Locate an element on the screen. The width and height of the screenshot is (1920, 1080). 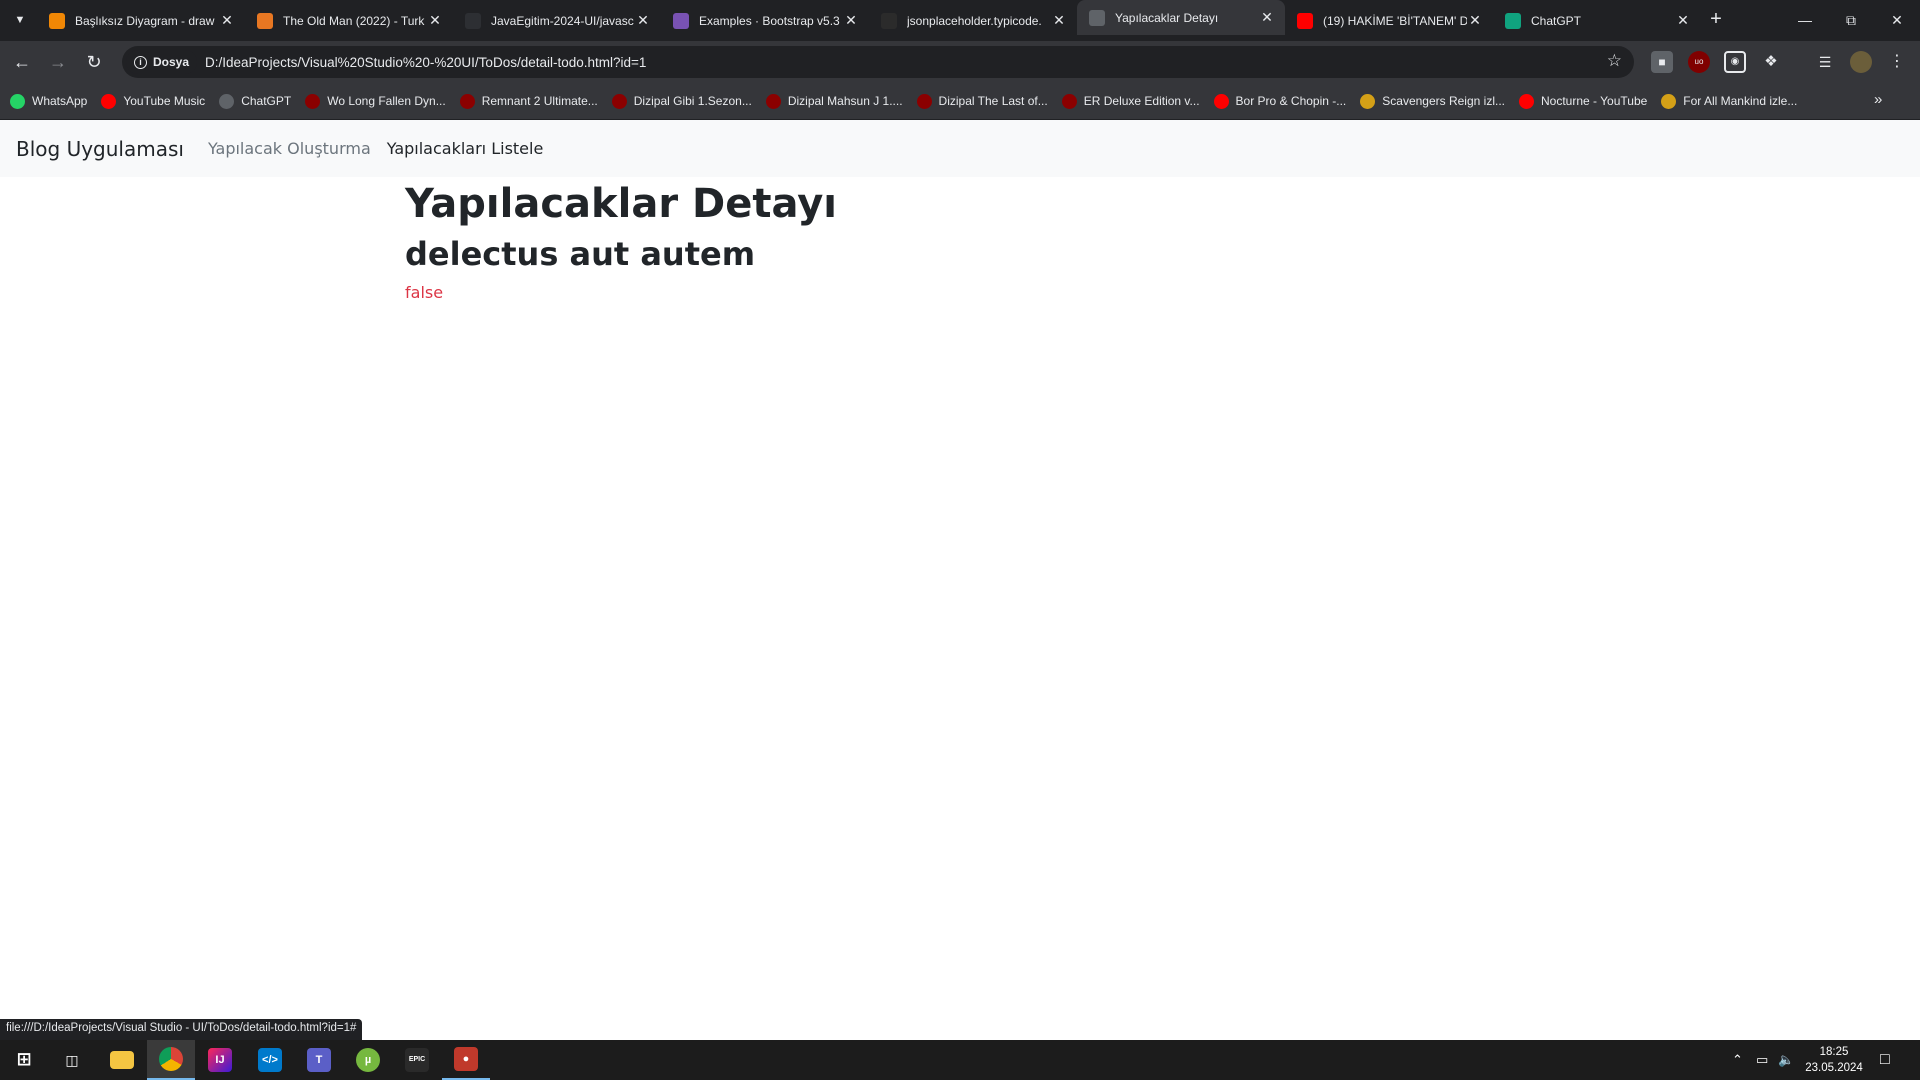
bookmark-item: WhatsApp is located at coordinates (48, 101).